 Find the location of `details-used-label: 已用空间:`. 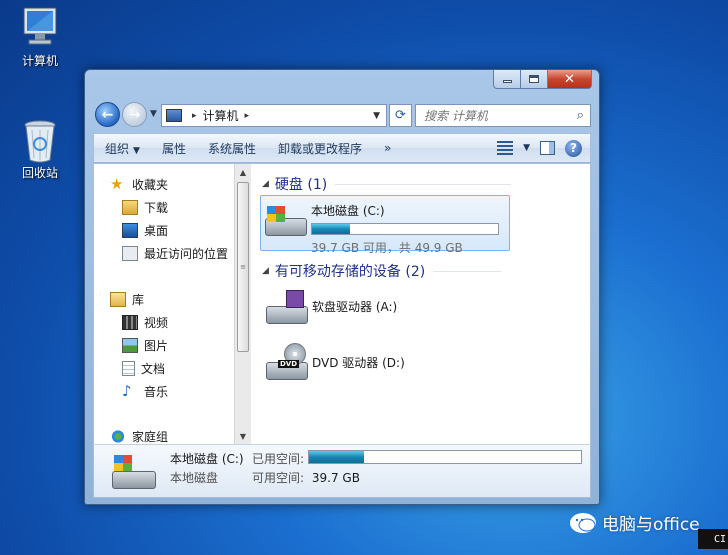

details-used-label: 已用空间: is located at coordinates (278, 459).